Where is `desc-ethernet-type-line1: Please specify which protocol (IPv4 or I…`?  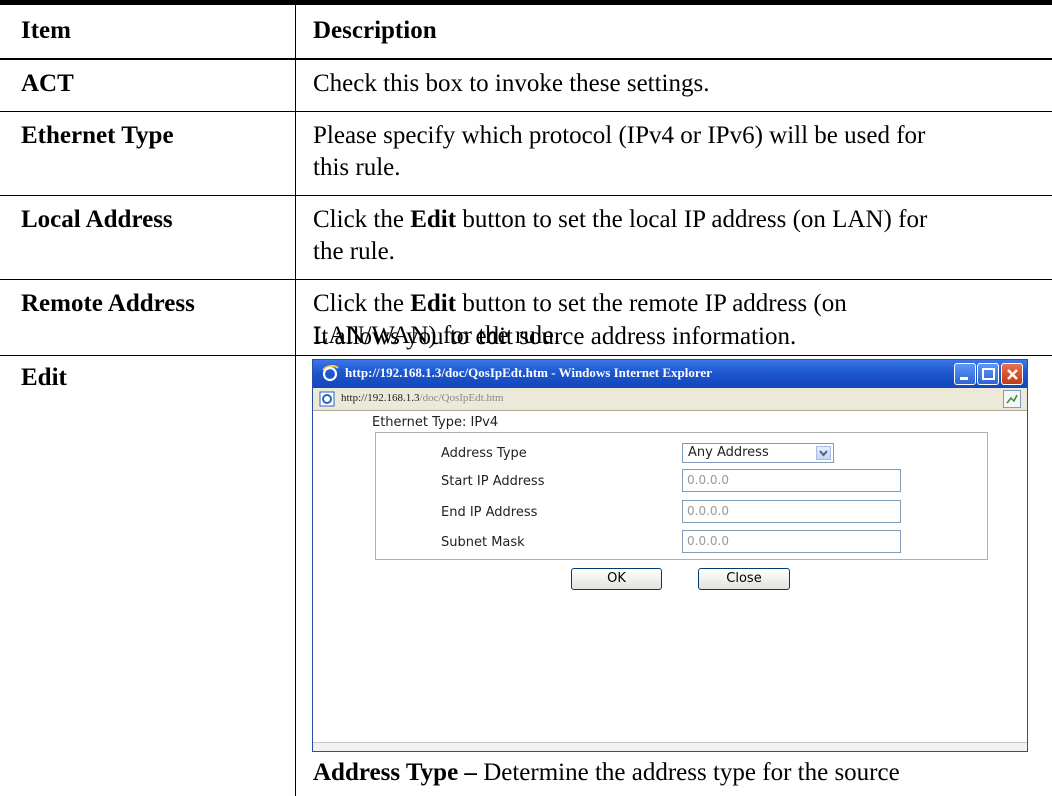
desc-ethernet-type-line1: Please specify which protocol (IPv4 or I… is located at coordinates (619, 135).